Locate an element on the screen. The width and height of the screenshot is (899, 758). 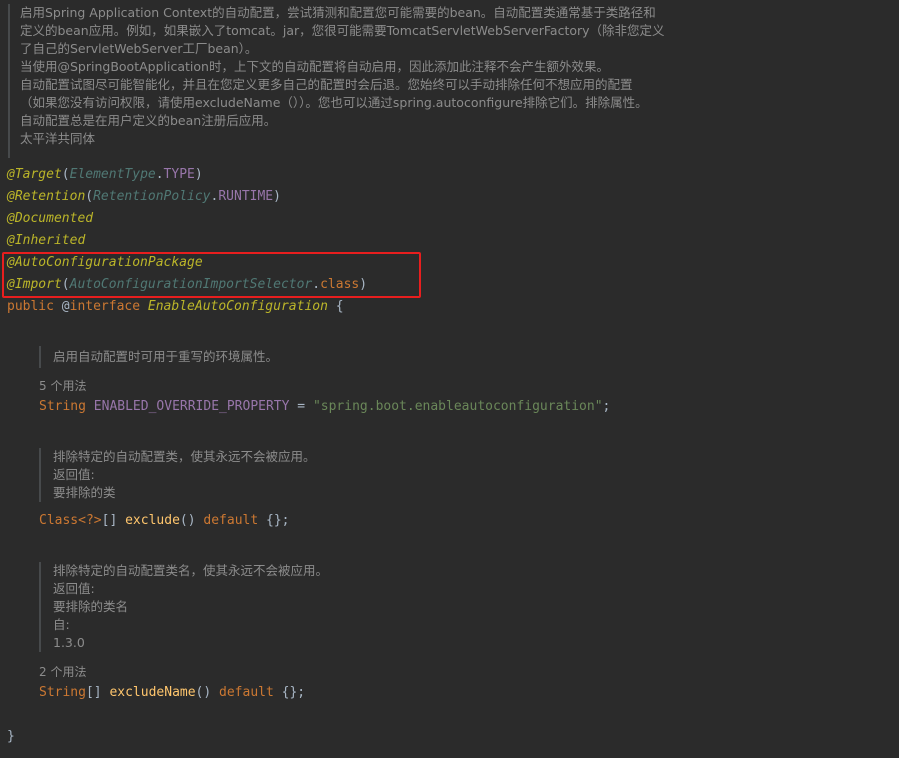
code-line-inherited: @Inherited is located at coordinates (46, 241).